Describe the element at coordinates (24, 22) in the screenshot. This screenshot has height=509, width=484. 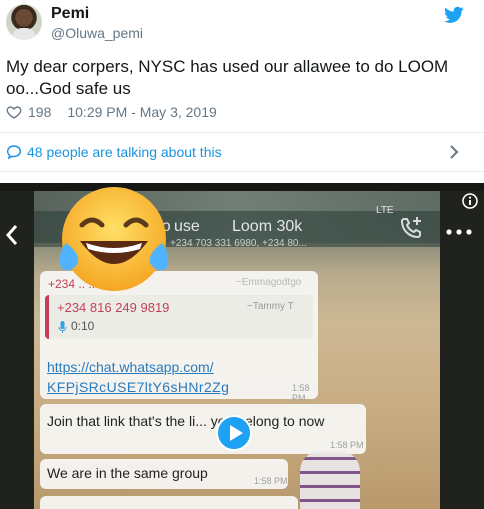
I see `avatar` at that location.